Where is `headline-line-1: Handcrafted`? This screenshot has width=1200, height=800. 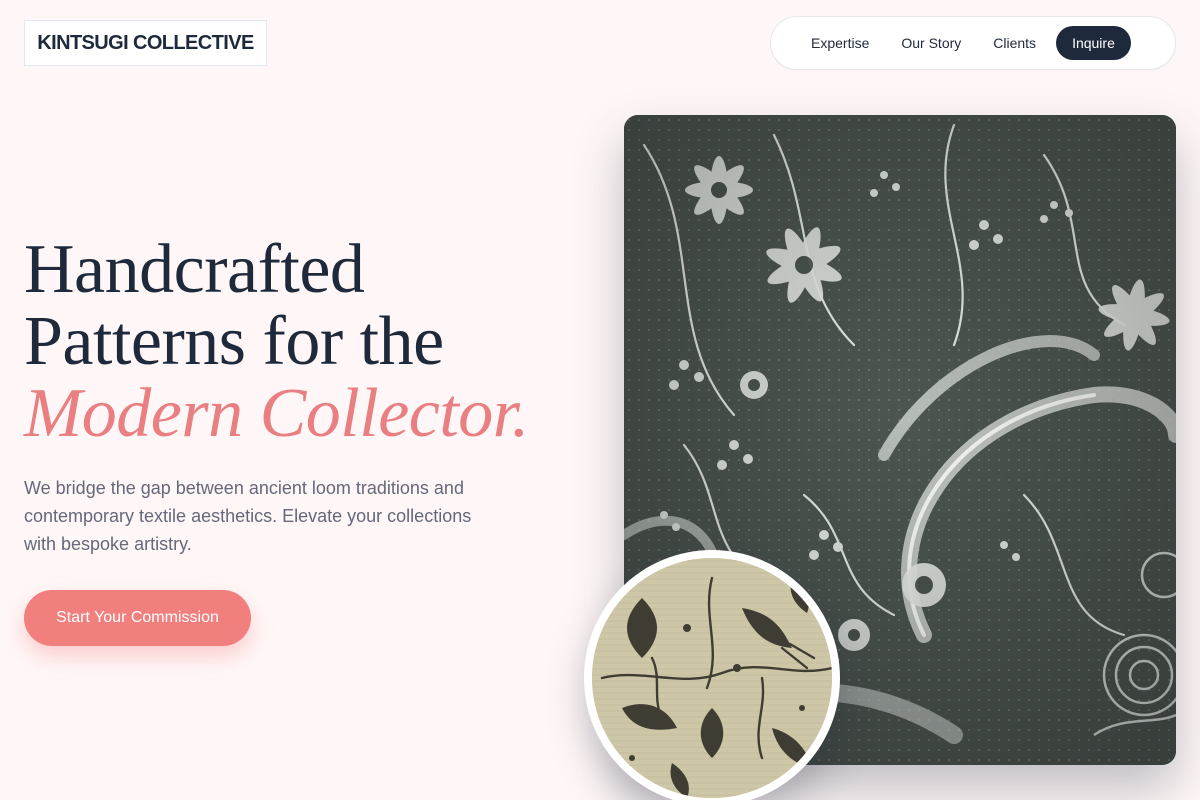
headline-line-1: Handcrafted is located at coordinates (194, 269).